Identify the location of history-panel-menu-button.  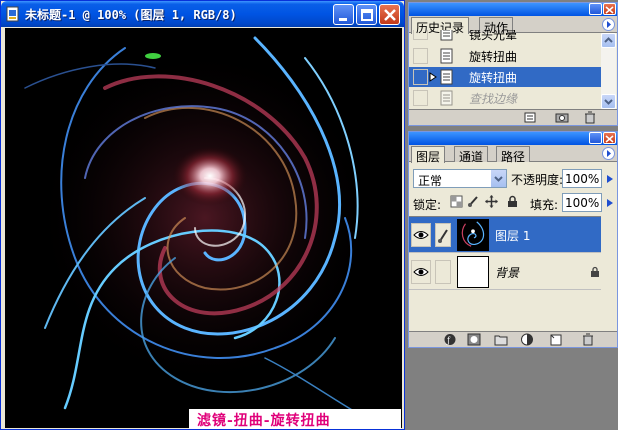
(608, 24).